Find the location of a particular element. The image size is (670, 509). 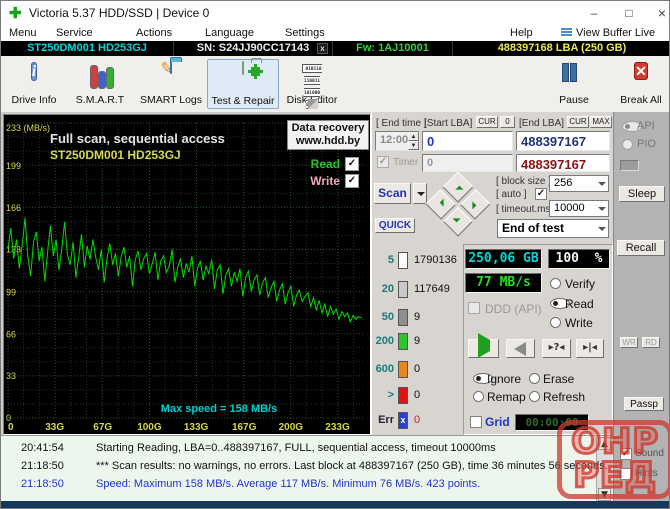

recall-button: Recall is located at coordinates (641, 248).